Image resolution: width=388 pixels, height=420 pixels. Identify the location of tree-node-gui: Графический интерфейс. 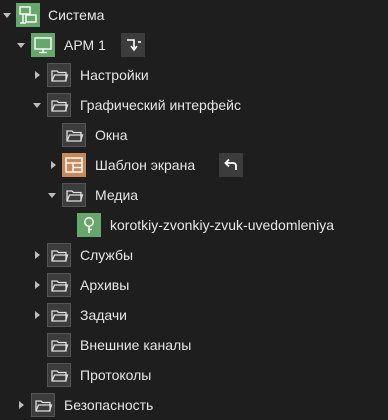
(194, 105).